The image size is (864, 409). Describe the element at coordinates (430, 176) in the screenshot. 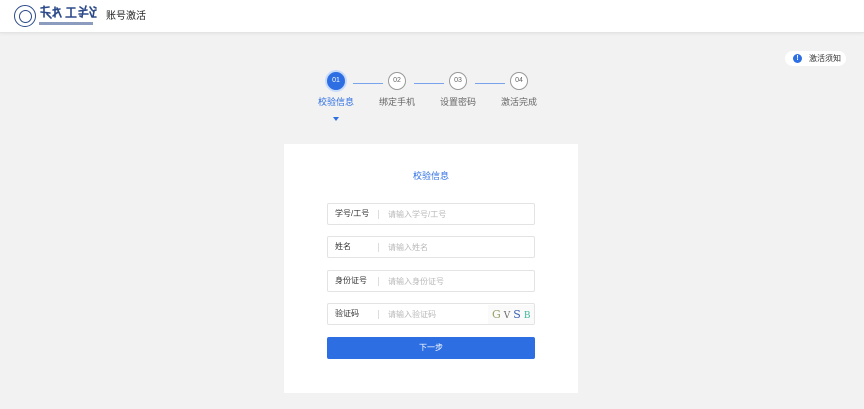

I see `form-title: 校验信息` at that location.